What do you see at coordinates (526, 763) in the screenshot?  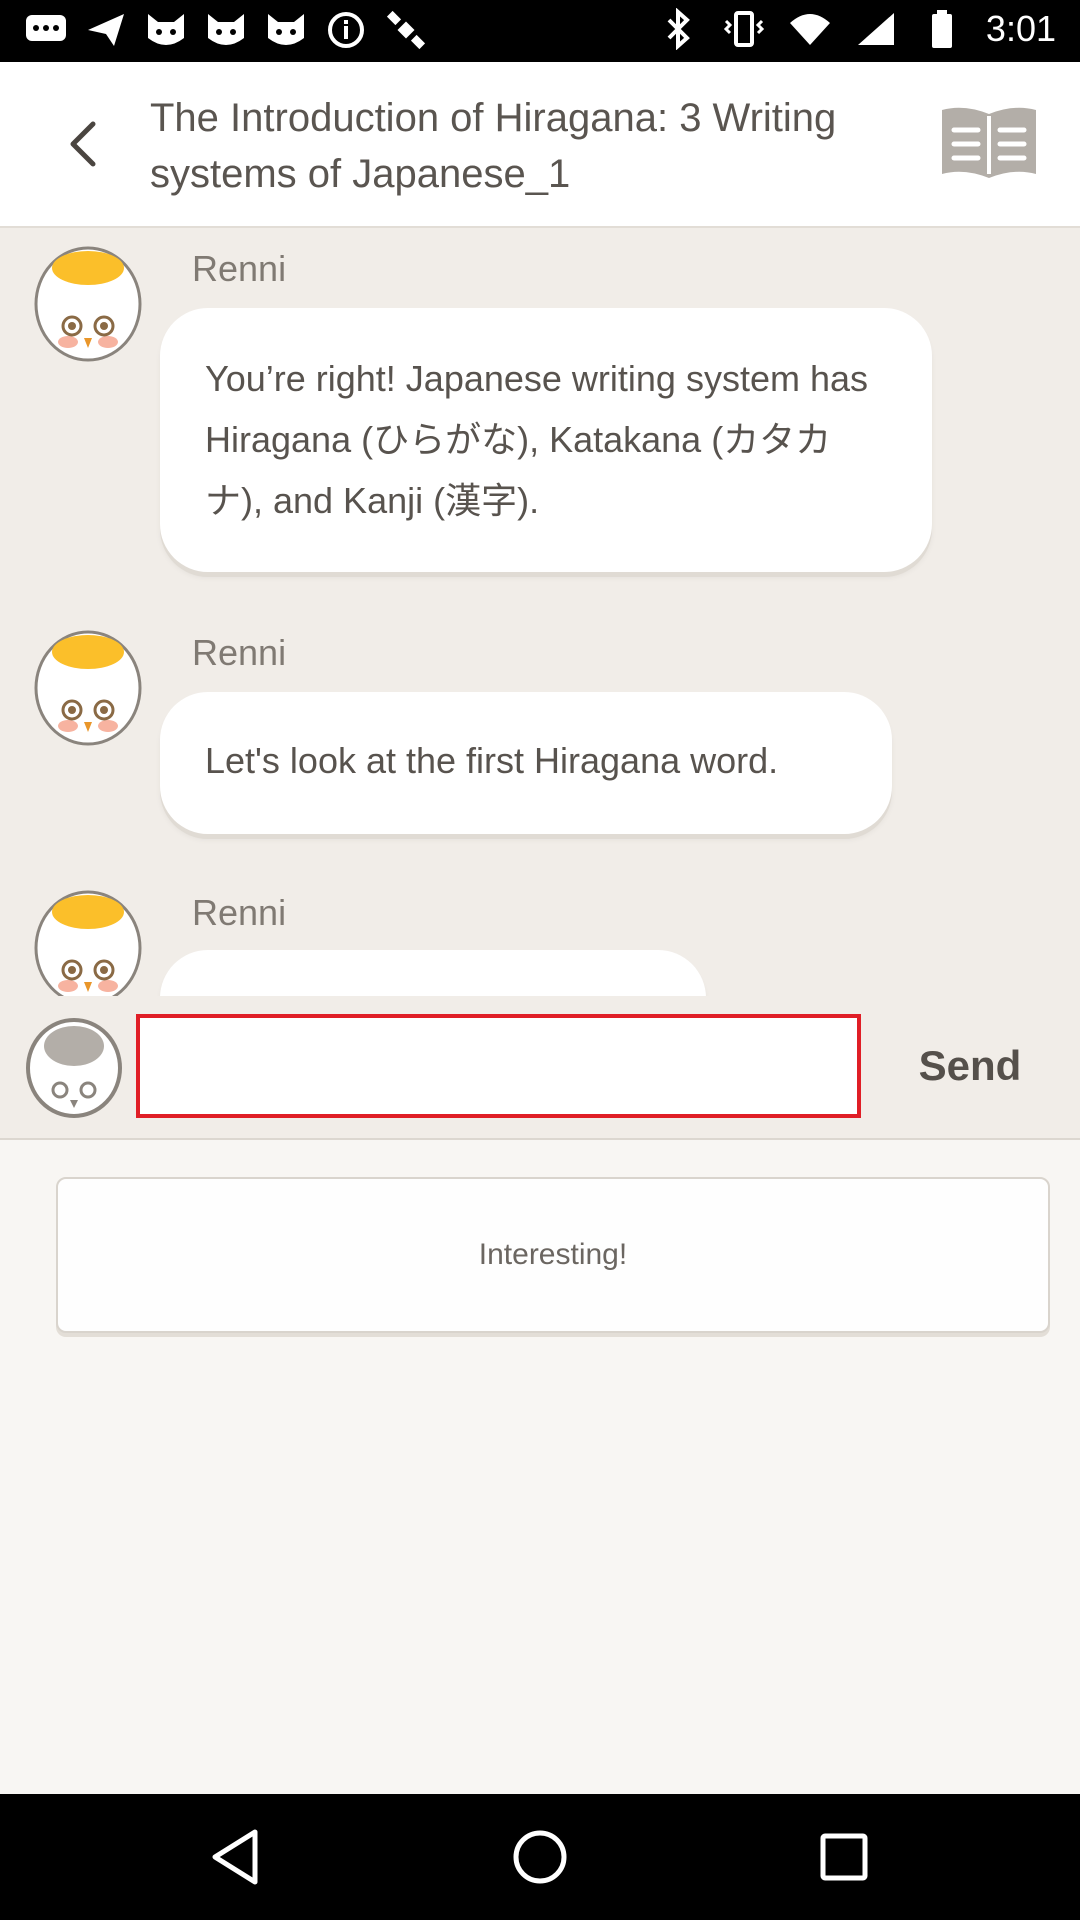 I see `message-bubble: Let's look at the first Hiragana word.` at bounding box center [526, 763].